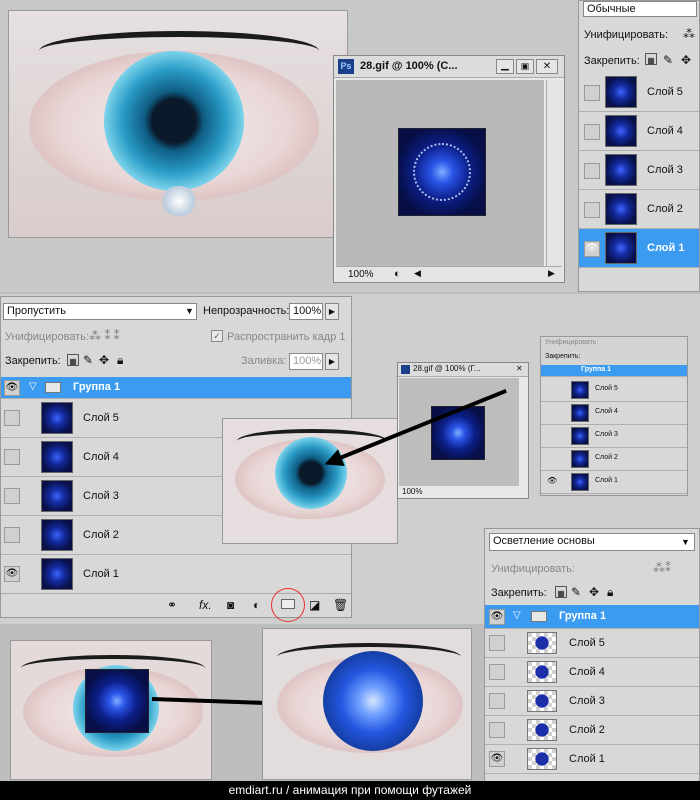 The width and height of the screenshot is (700, 800). What do you see at coordinates (205, 605) in the screenshot?
I see `fx-icon: fx.` at bounding box center [205, 605].